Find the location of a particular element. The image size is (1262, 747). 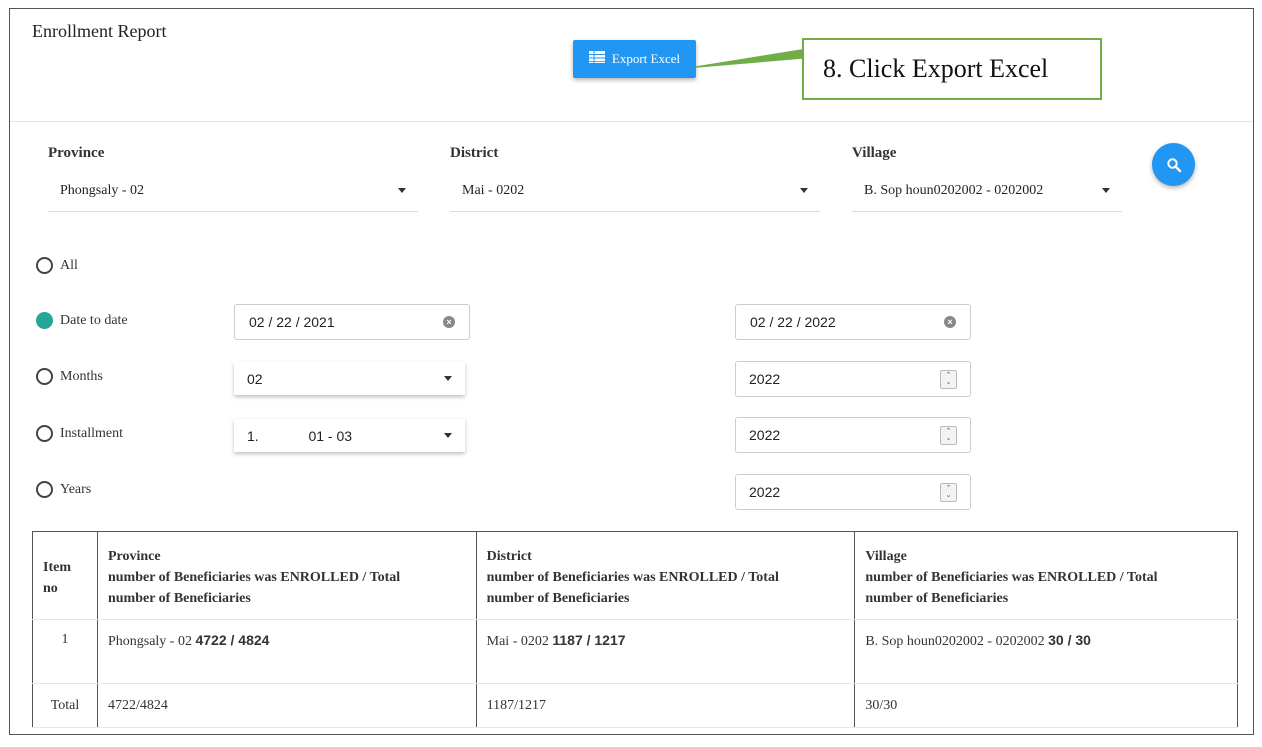

header-item-line2: no is located at coordinates (50, 588).